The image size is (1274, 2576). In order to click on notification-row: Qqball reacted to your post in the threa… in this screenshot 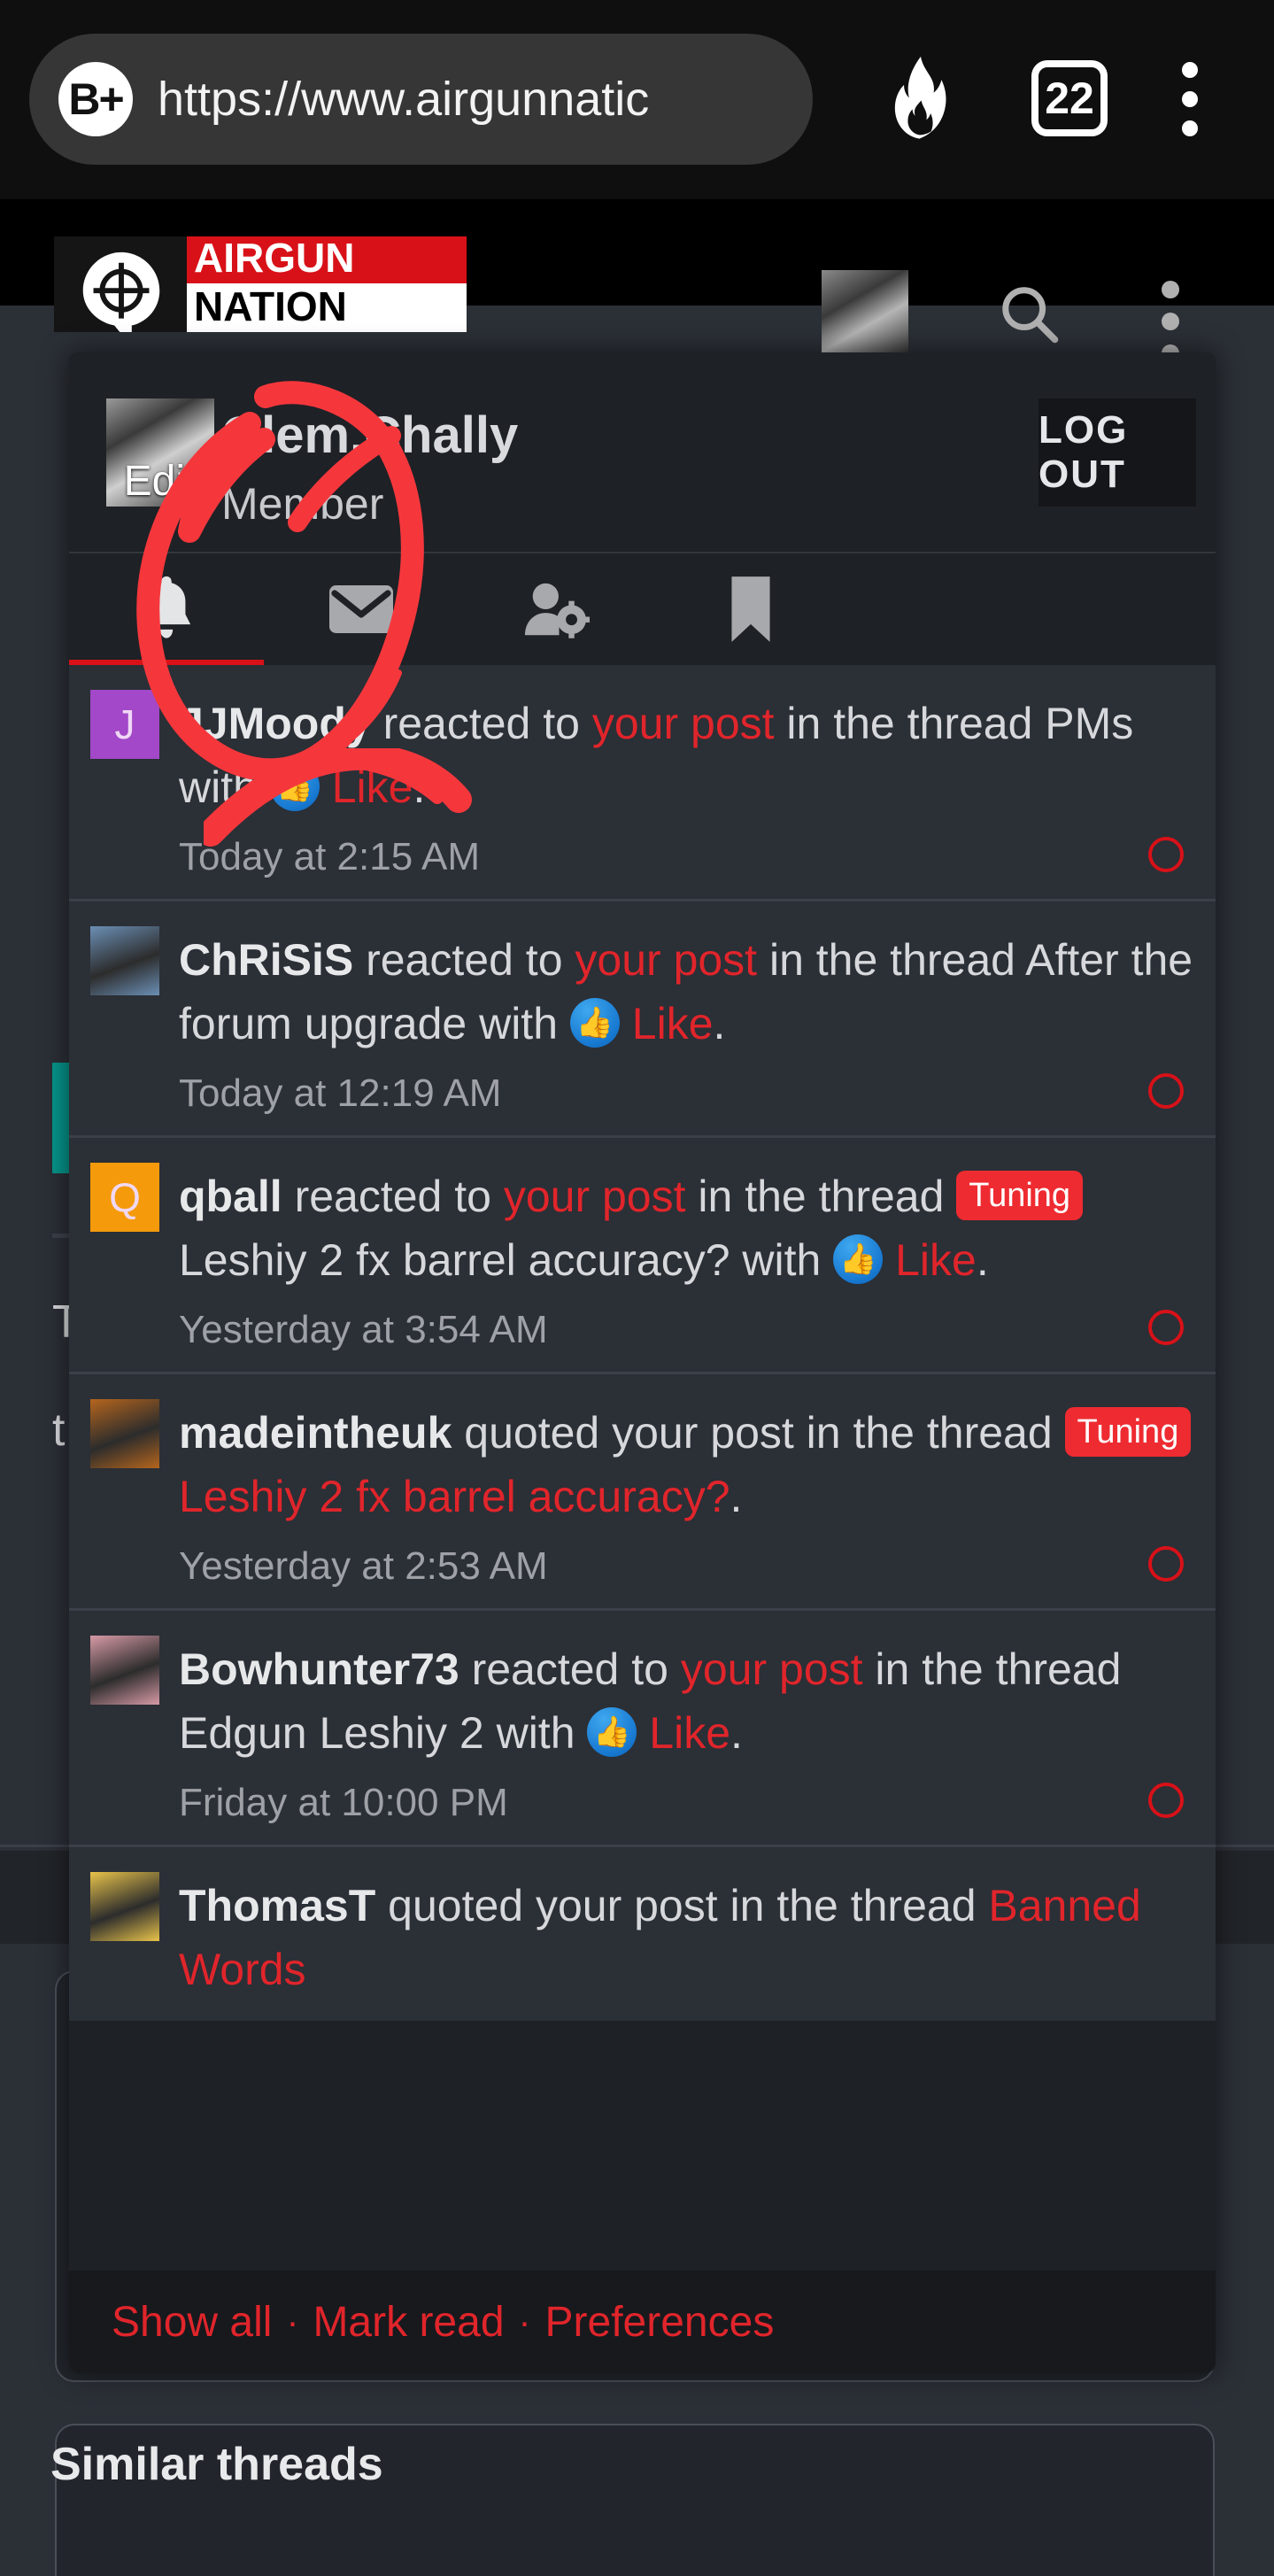, I will do `click(643, 1256)`.